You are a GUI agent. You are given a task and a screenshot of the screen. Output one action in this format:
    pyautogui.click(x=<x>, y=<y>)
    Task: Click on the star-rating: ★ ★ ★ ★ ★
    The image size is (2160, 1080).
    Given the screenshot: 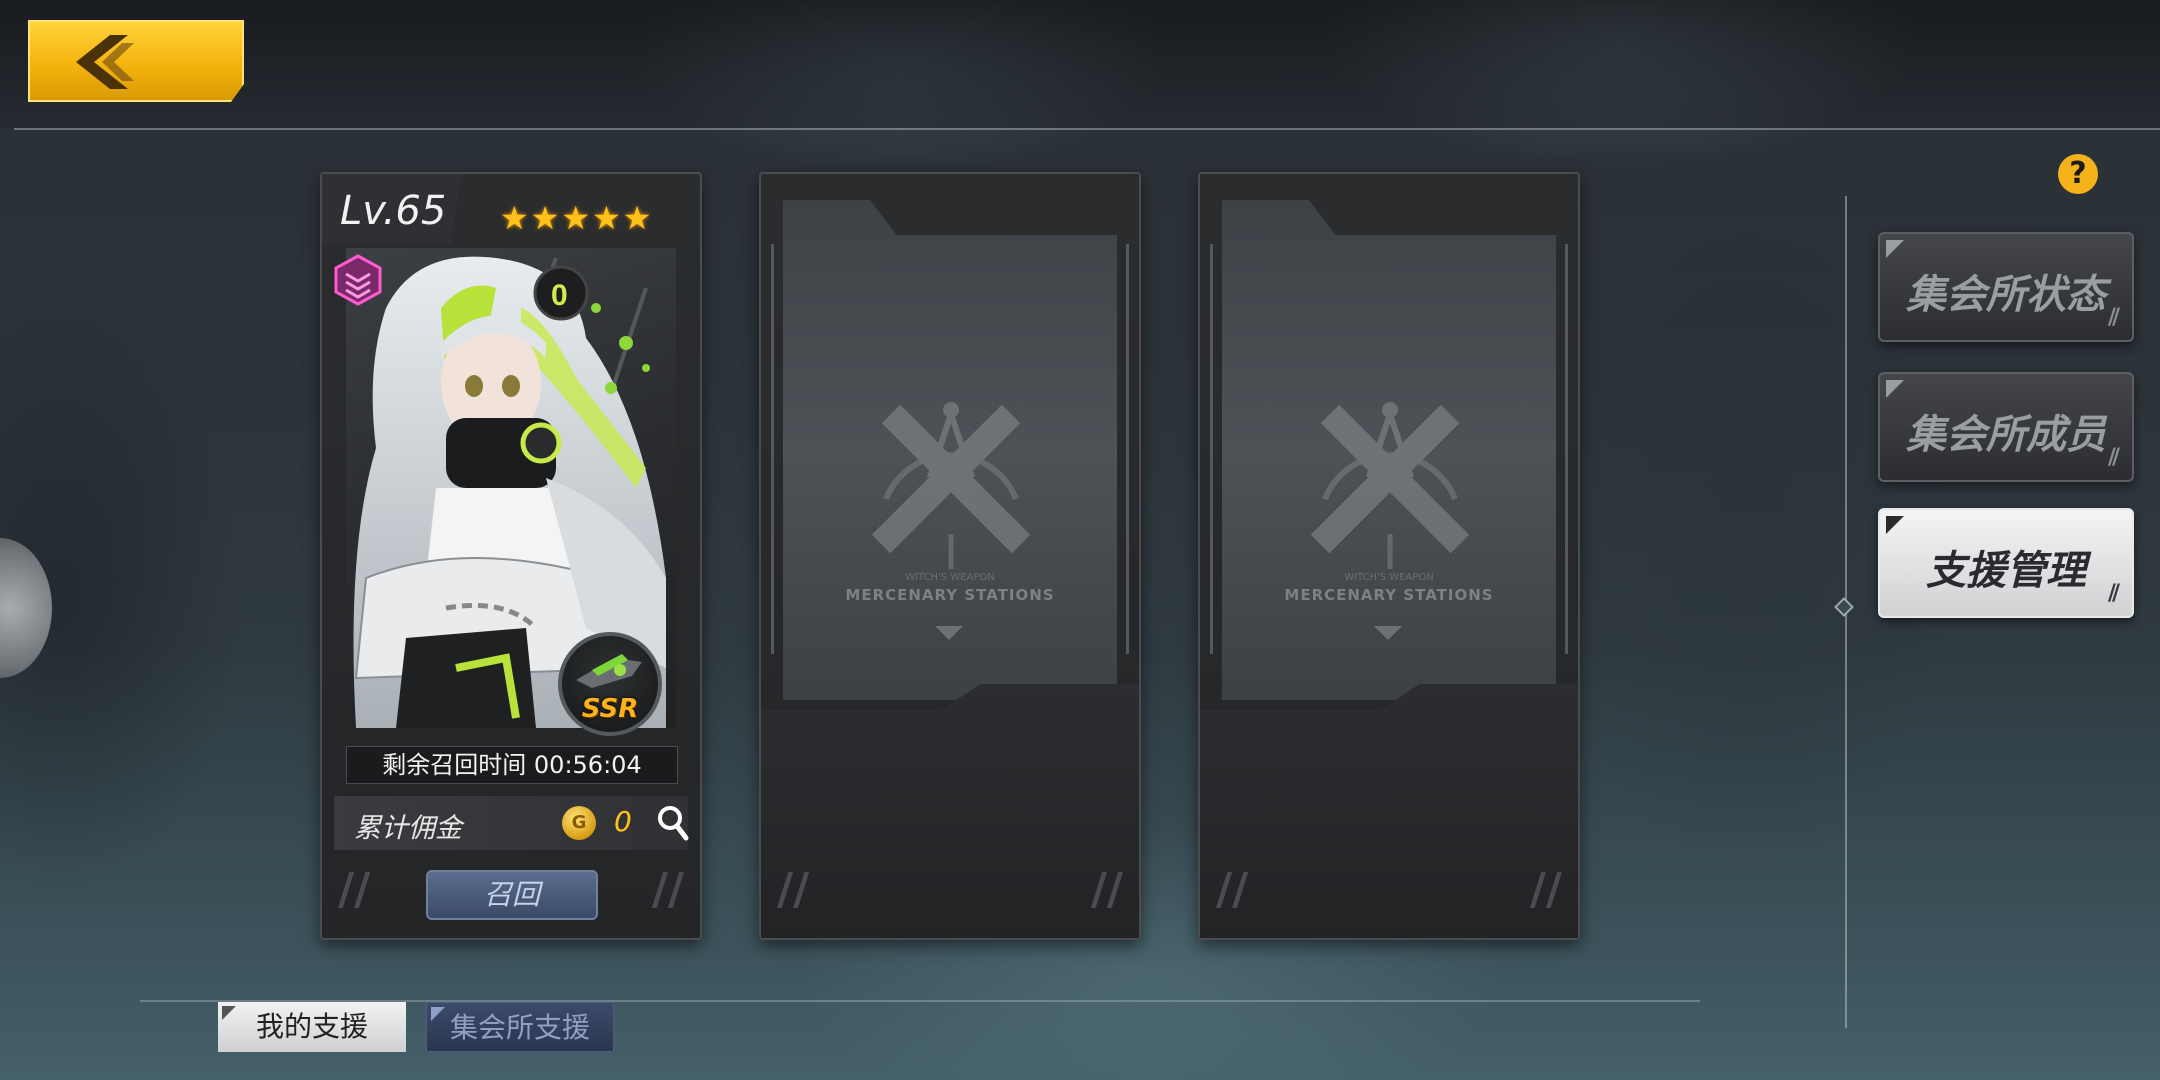 What is the action you would take?
    pyautogui.click(x=575, y=218)
    